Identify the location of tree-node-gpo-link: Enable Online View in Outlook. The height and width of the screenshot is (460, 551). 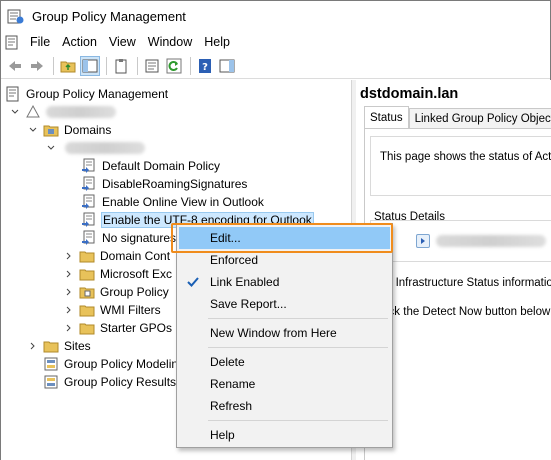
(172, 202).